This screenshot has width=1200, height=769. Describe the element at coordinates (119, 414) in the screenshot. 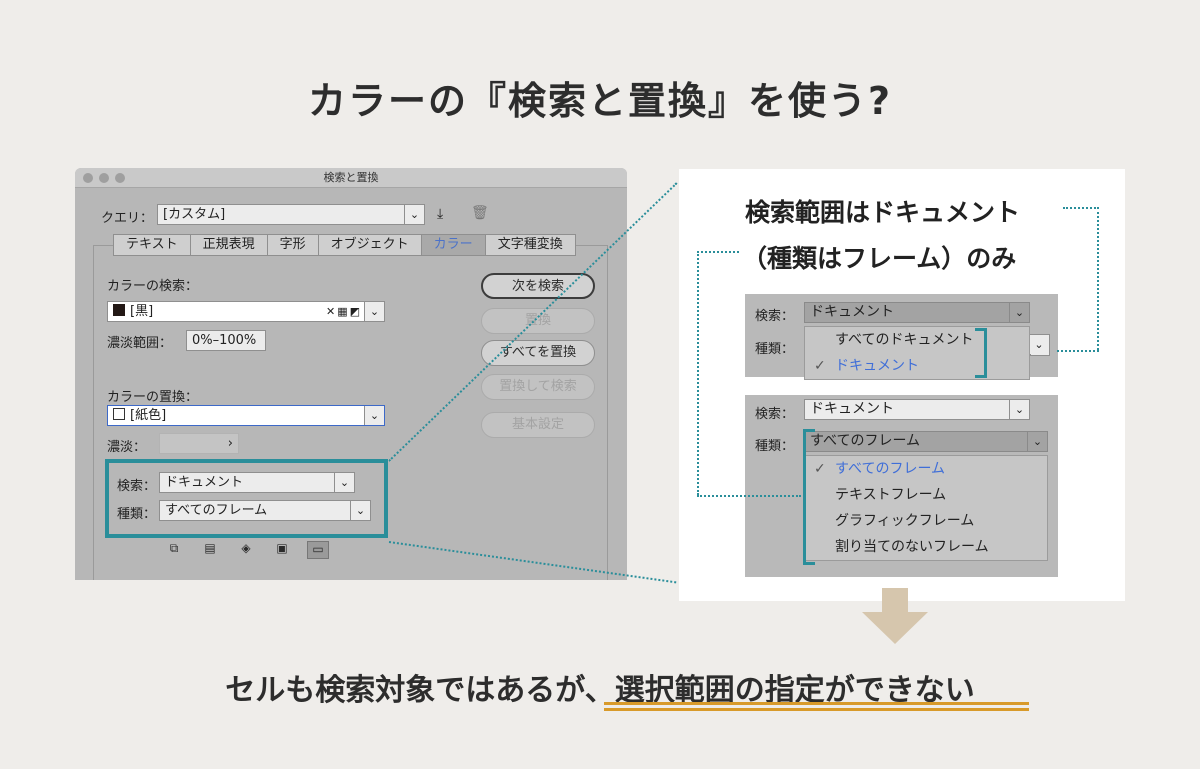

I see `paper-swatch-icon` at that location.